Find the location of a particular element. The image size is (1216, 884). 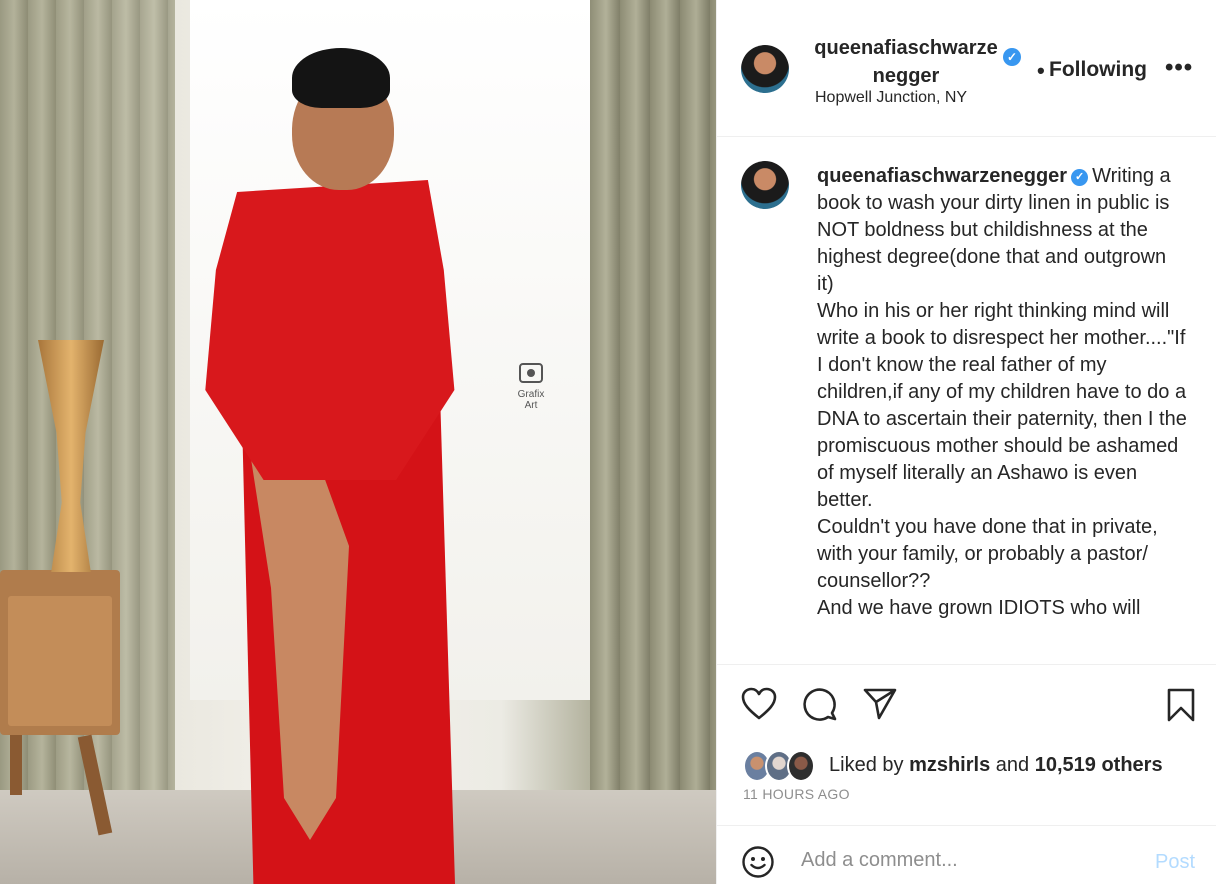

right-curtain is located at coordinates (653, 442).